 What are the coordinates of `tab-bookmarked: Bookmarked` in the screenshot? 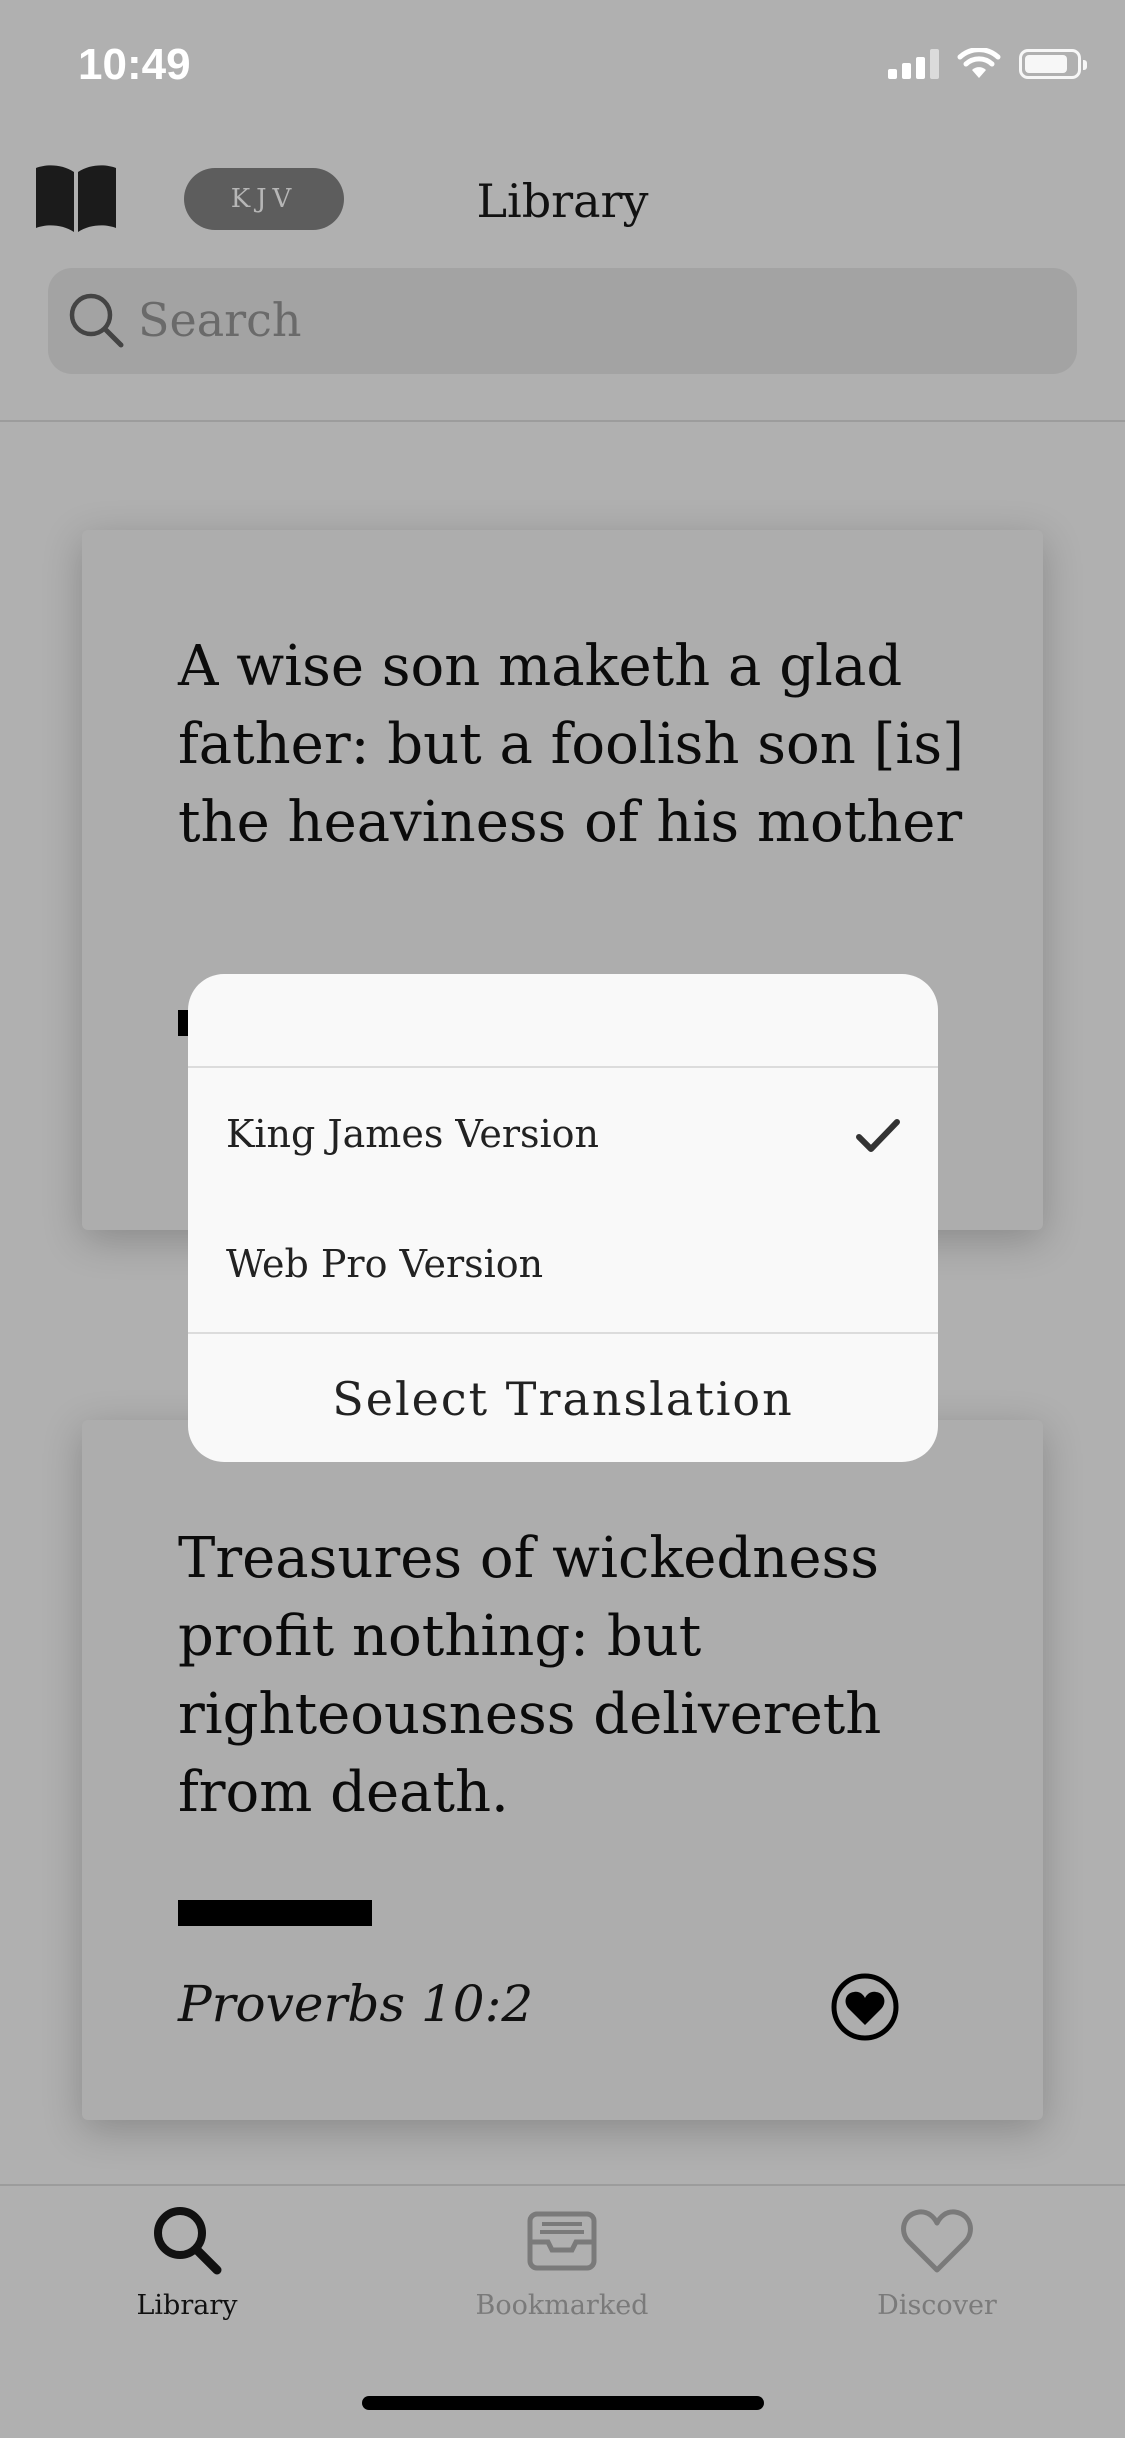 It's located at (562, 2260).